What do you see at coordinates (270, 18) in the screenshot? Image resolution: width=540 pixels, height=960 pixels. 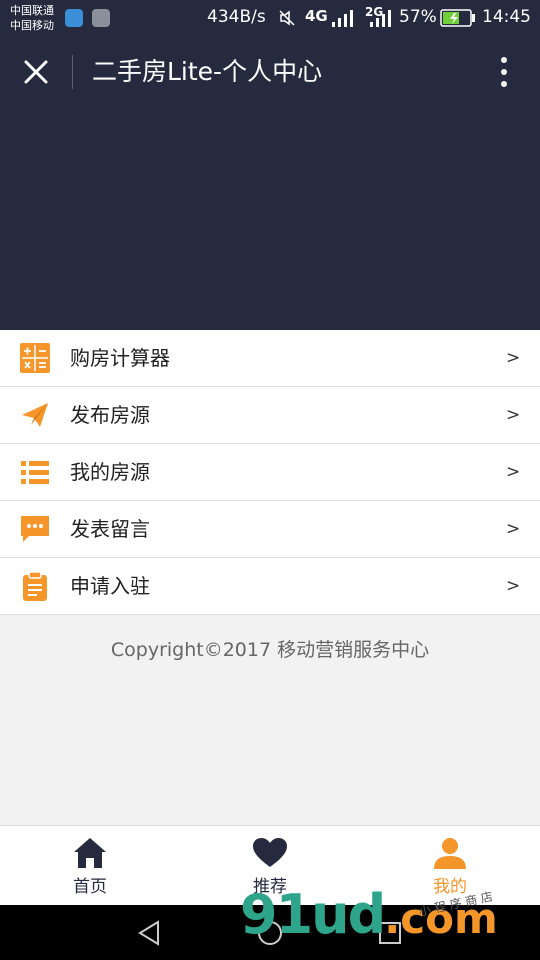 I see `status-bar: 中国联通 中国移动 434B/s 4G 2G 57% 14:45` at bounding box center [270, 18].